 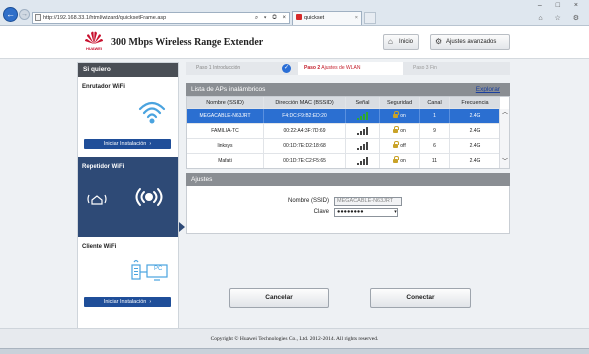 What do you see at coordinates (128, 117) in the screenshot?
I see `sidebar-item-router: Enrutador WiFi Iniciar Instalación ›` at bounding box center [128, 117].